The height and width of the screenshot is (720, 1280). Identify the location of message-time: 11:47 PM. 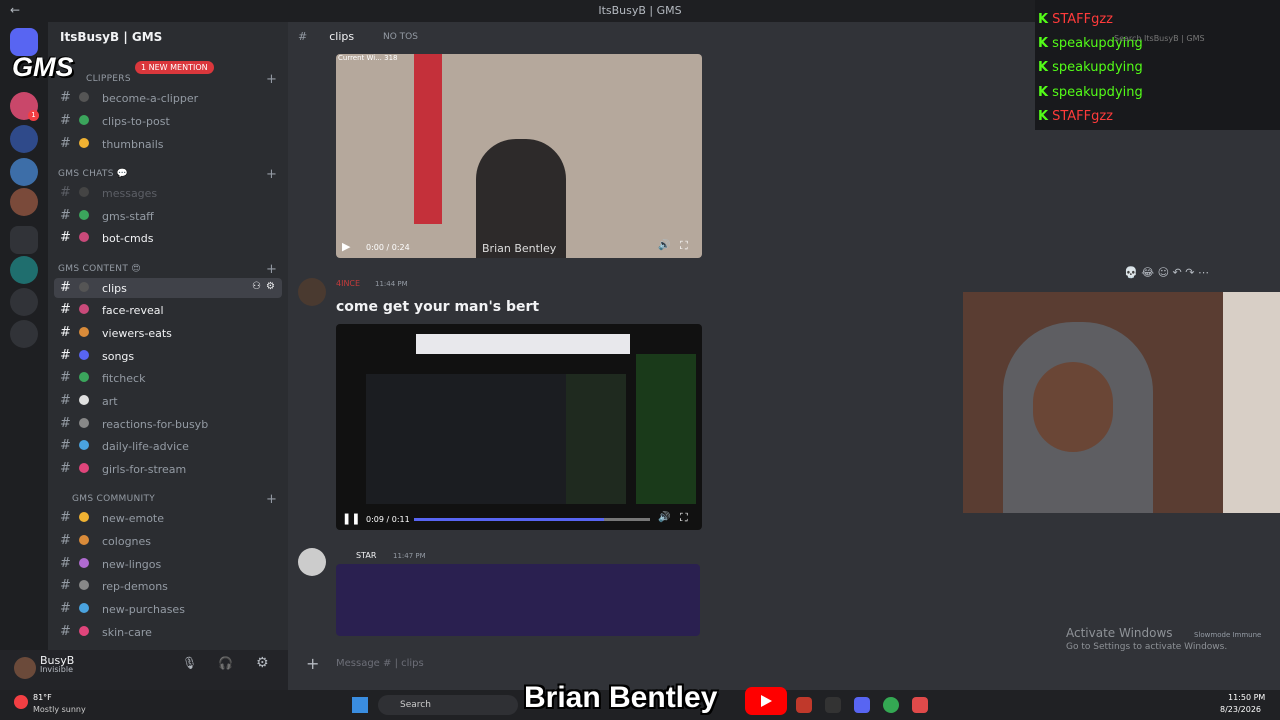
(409, 556).